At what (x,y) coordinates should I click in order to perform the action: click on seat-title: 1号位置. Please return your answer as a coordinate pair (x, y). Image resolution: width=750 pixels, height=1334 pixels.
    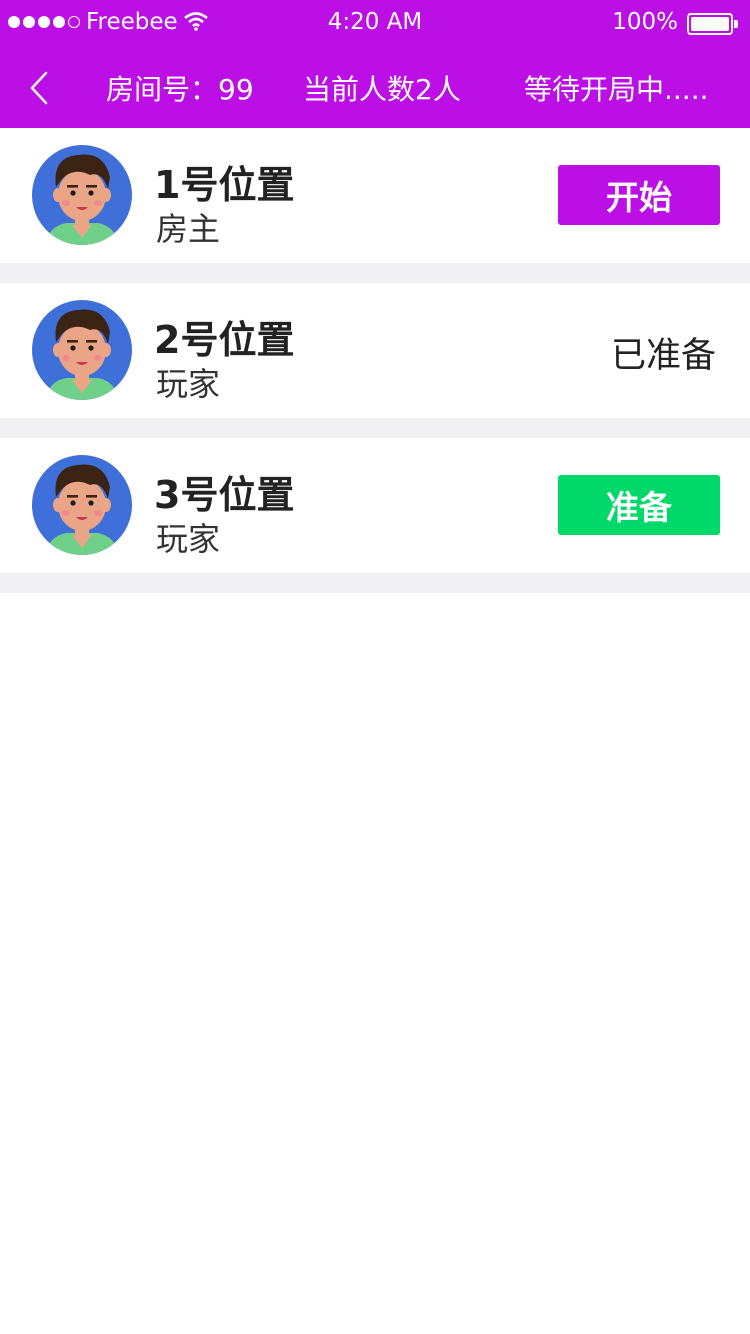
    Looking at the image, I should click on (224, 185).